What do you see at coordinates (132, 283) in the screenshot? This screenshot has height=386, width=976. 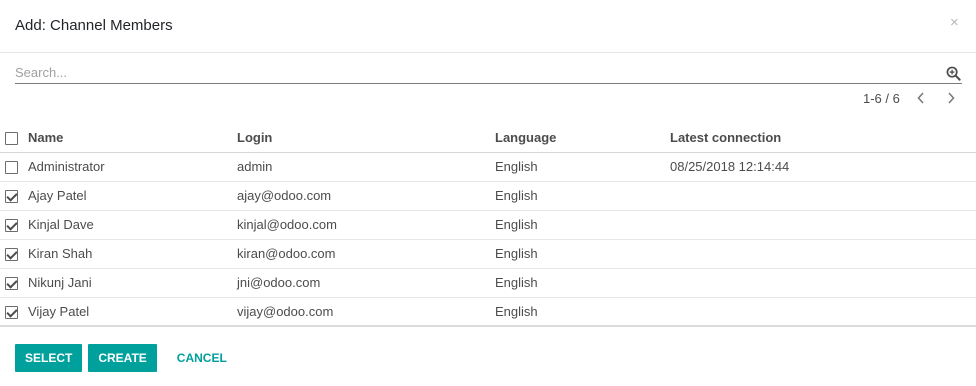 I see `cell-name: Nikunj Jani` at bounding box center [132, 283].